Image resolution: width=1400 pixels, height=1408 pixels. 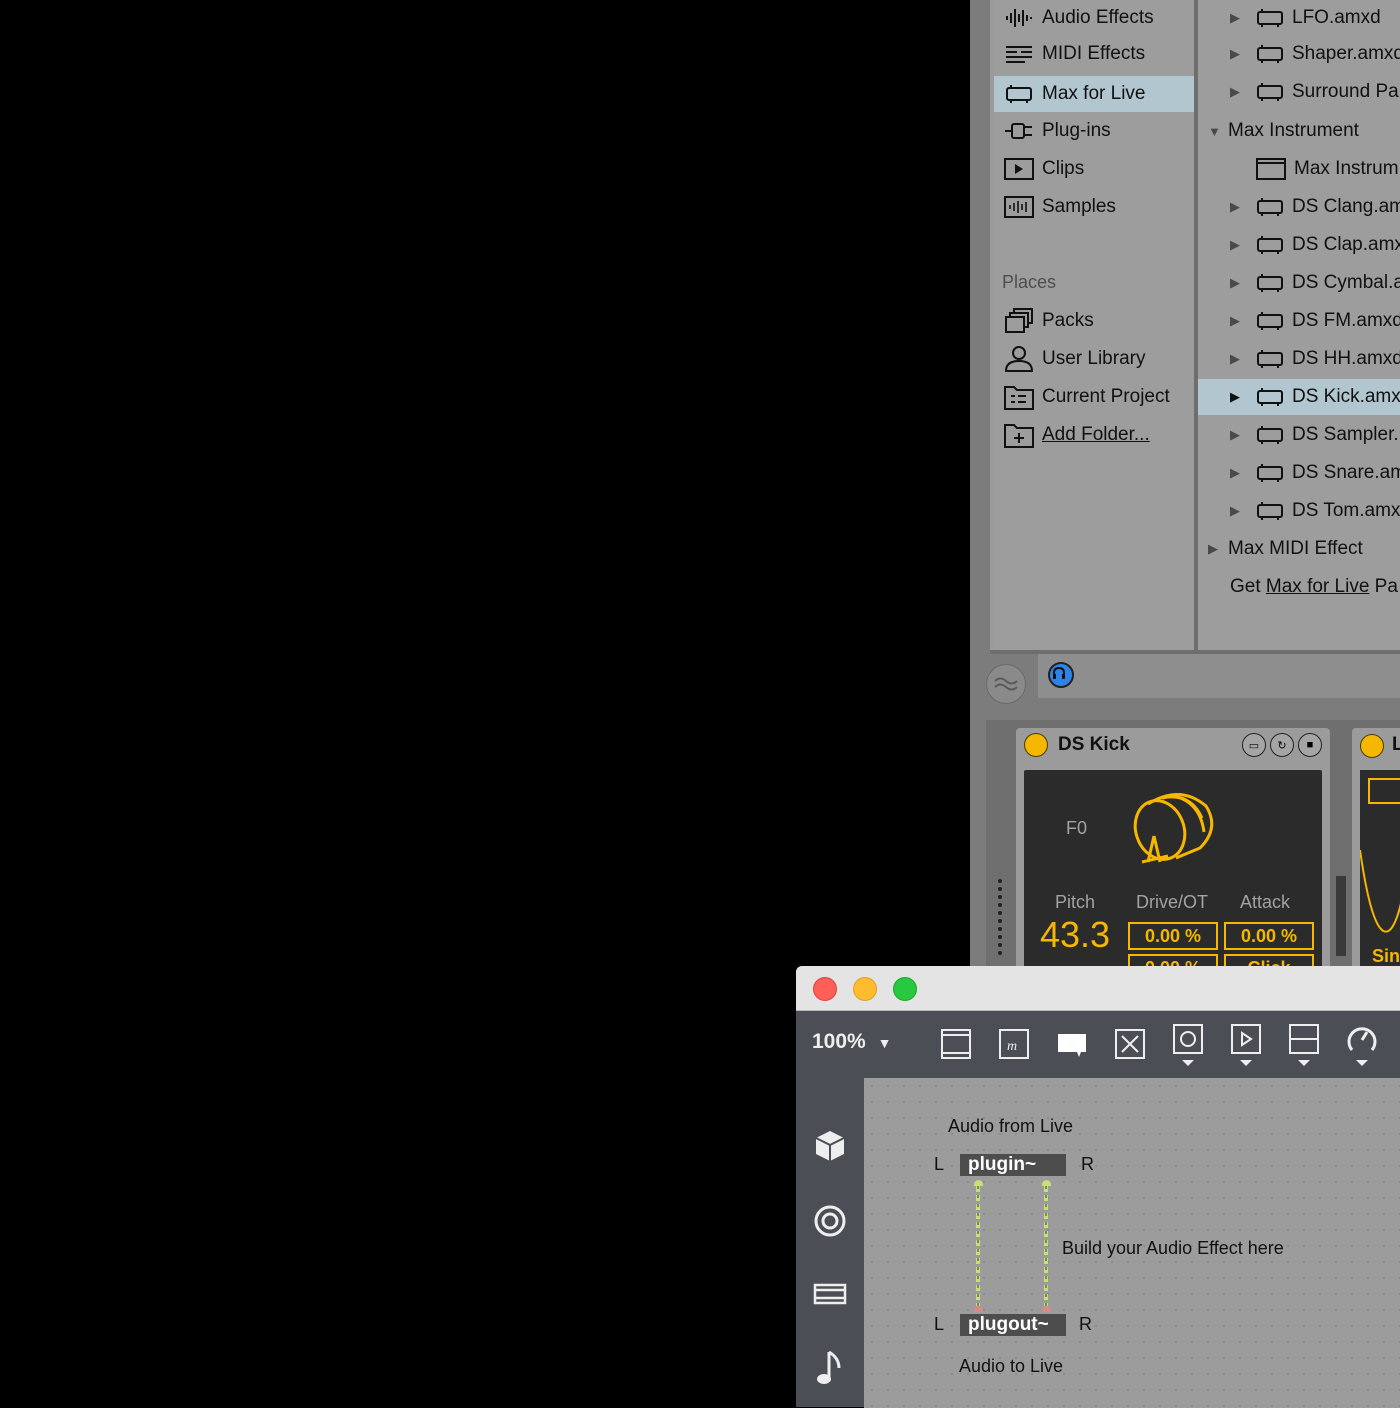 I want to click on plugout-inlet-right, so click(x=1046, y=1309).